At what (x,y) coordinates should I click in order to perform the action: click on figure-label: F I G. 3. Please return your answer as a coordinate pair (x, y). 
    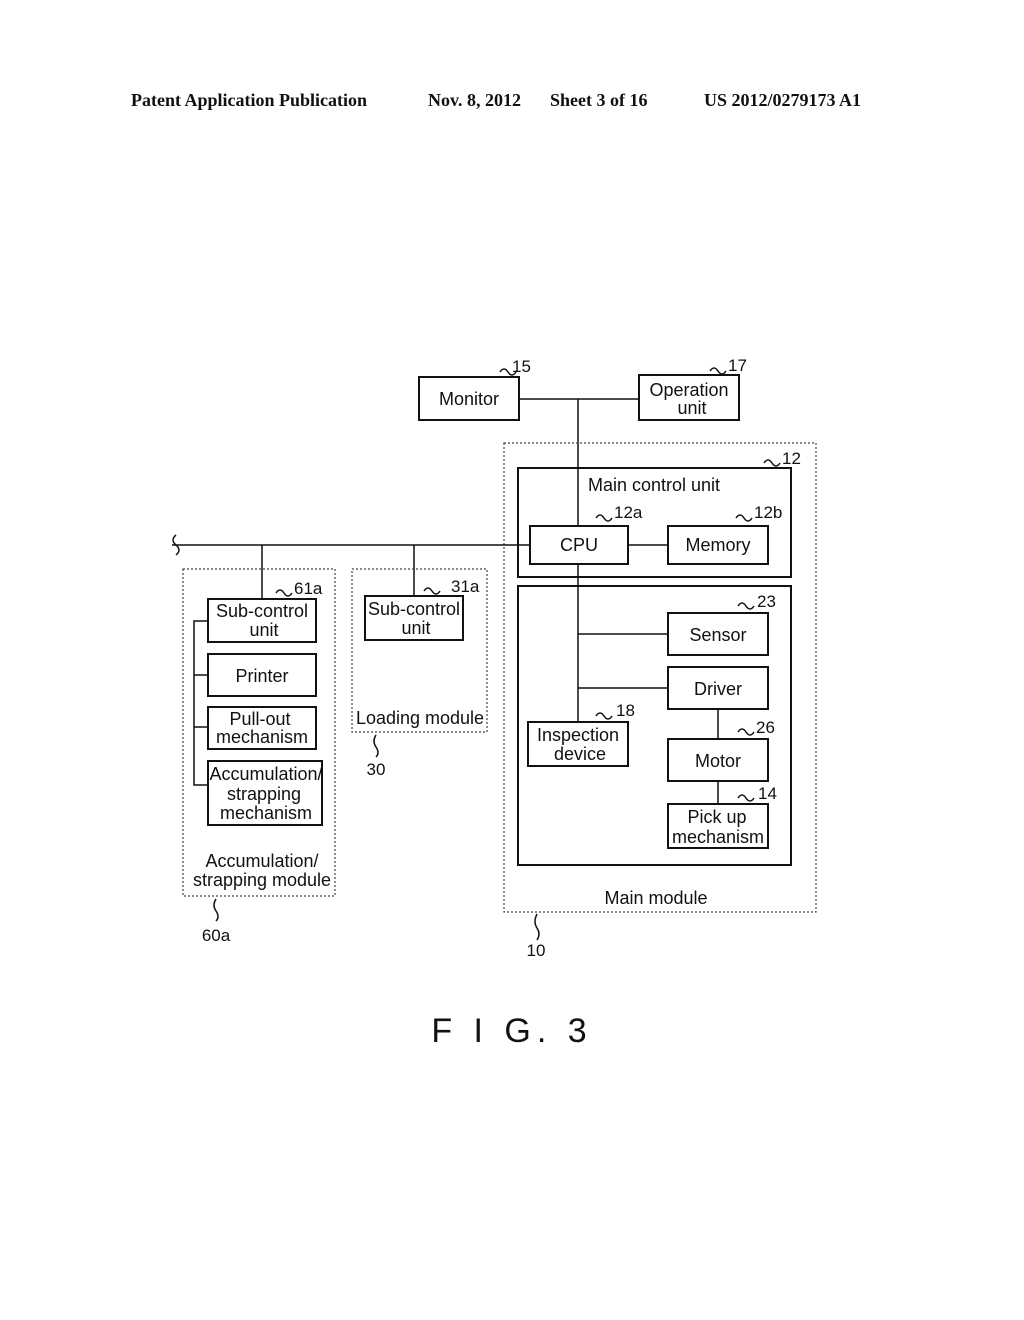
    Looking at the image, I should click on (511, 1031).